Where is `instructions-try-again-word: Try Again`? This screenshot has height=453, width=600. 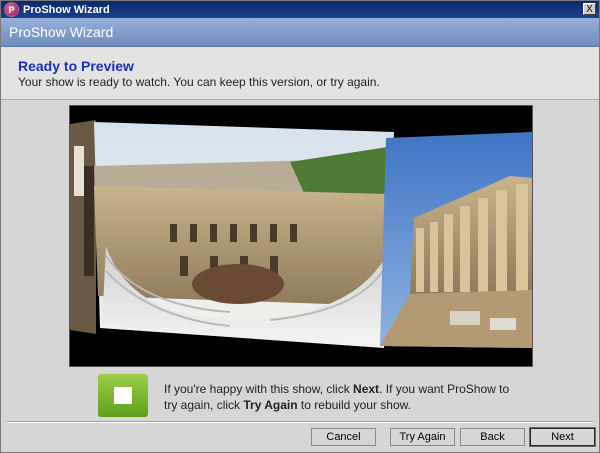 instructions-try-again-word: Try Again is located at coordinates (270, 405).